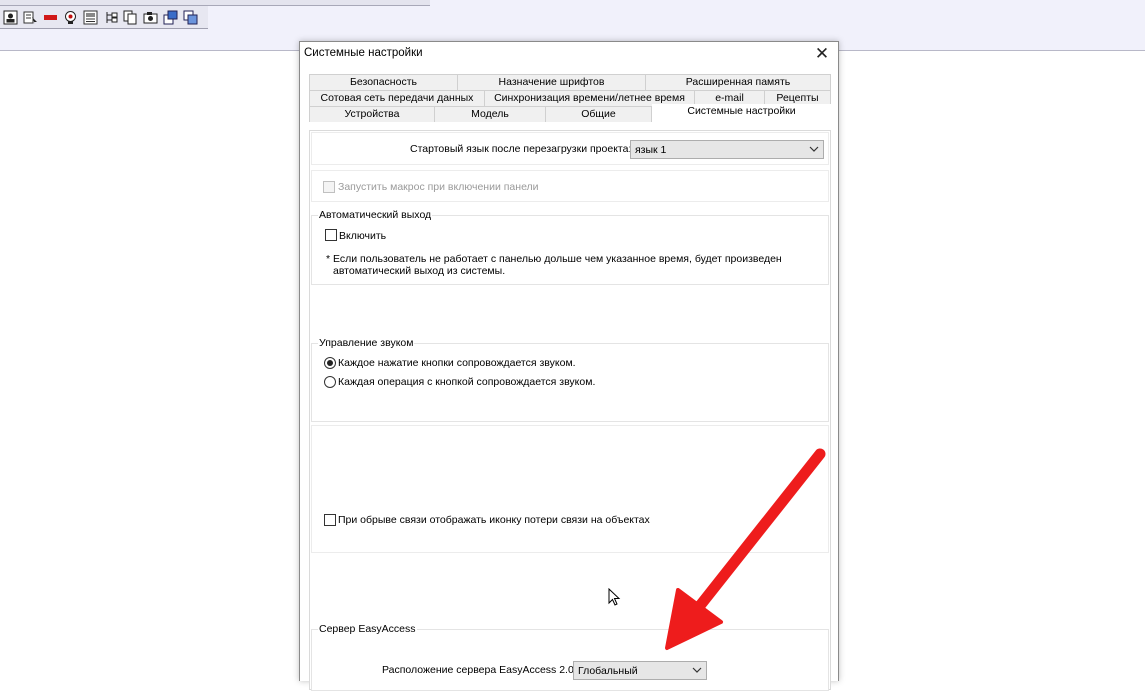 The image size is (1145, 691). I want to click on window-icon, so click(190, 17).